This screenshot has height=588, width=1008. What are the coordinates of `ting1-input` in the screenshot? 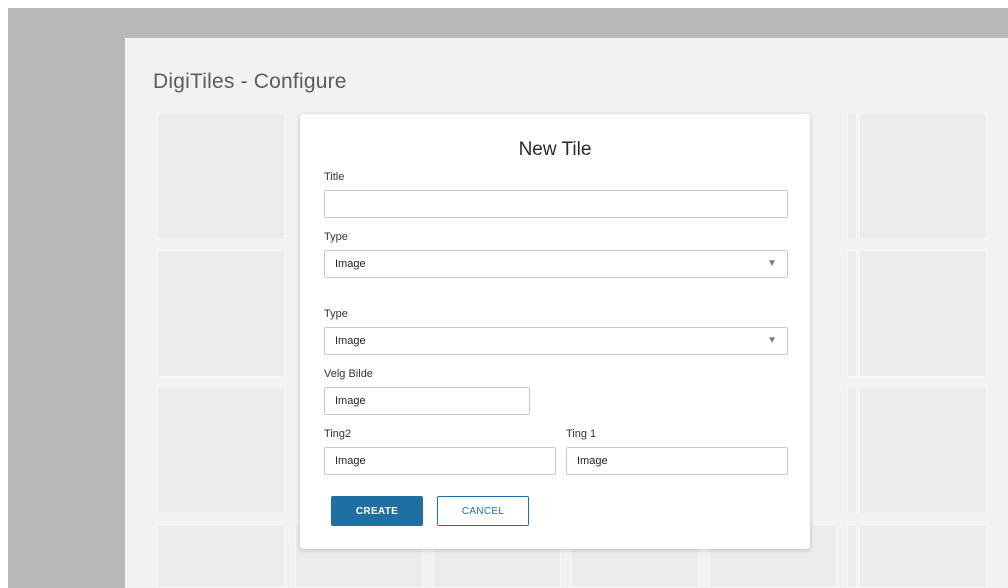 It's located at (677, 461).